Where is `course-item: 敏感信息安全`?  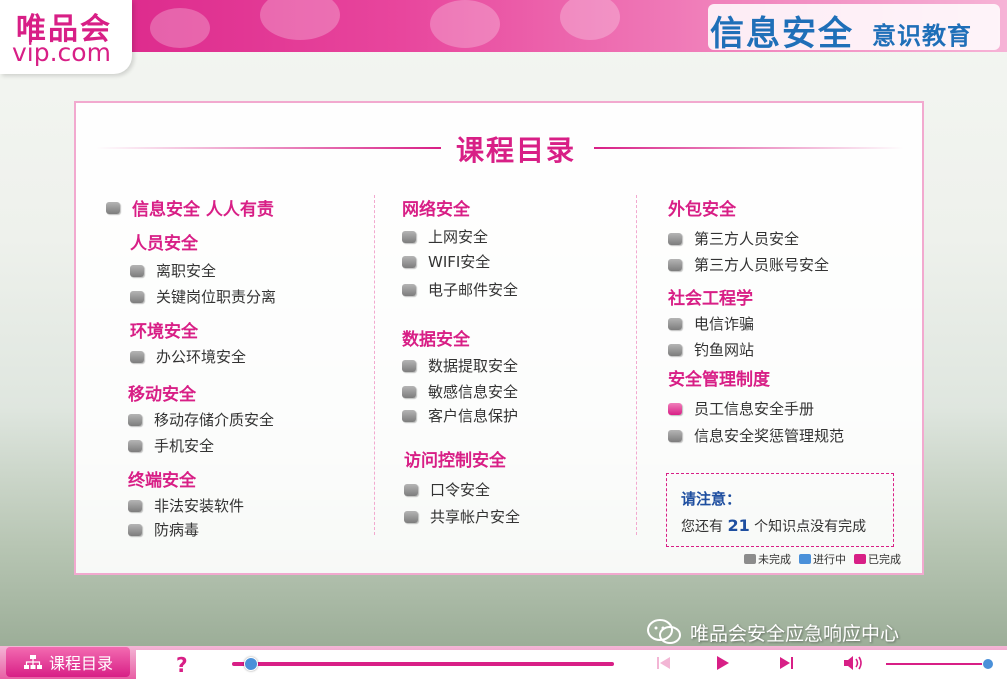 course-item: 敏感信息安全 is located at coordinates (460, 391).